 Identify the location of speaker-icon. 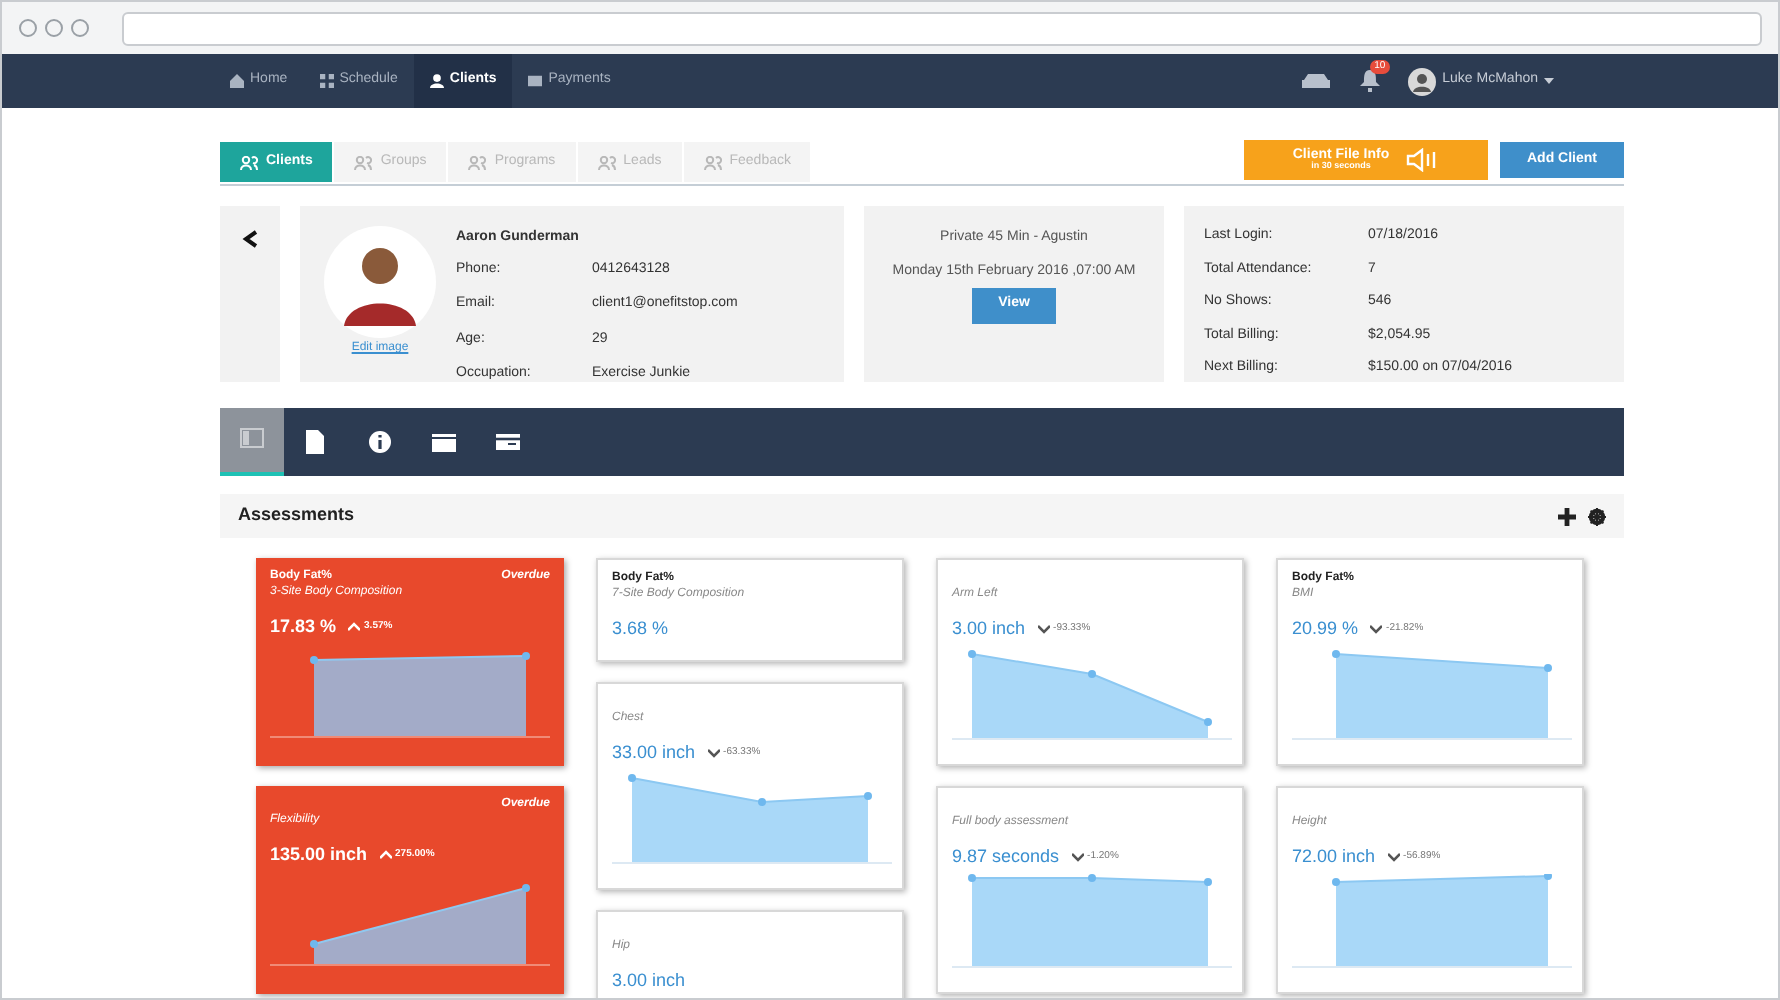
(1422, 160).